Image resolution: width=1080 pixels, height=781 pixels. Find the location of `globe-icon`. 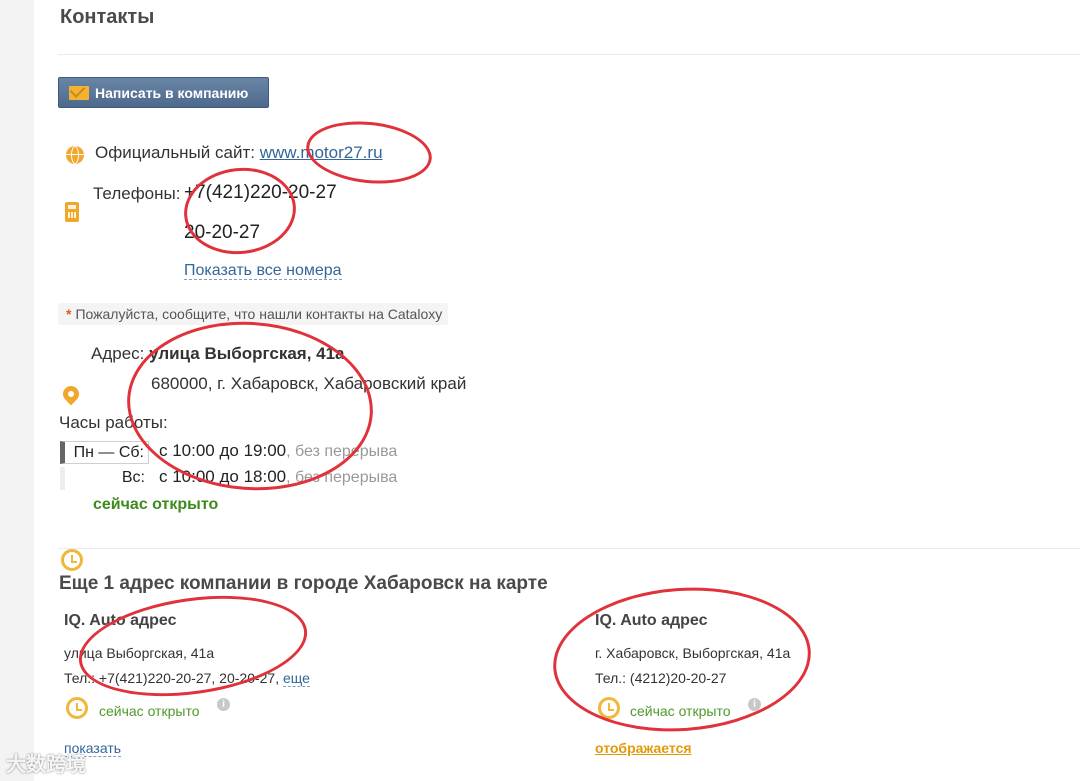

globe-icon is located at coordinates (75, 155).